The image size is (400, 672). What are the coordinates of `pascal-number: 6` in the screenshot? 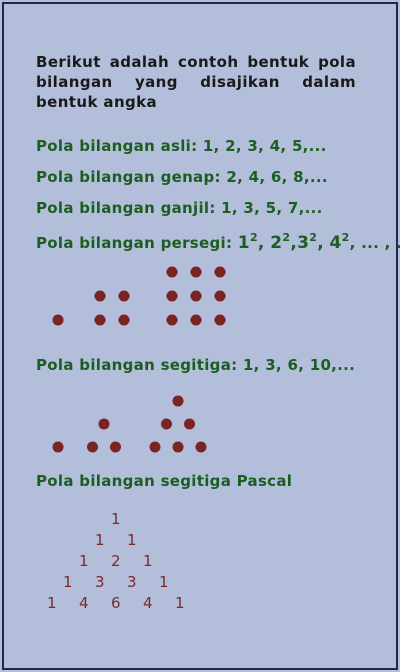 It's located at (116, 603).